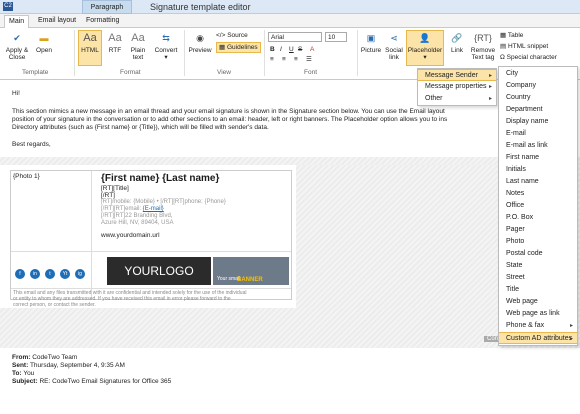 The image size is (580, 414). Describe the element at coordinates (44, 37) in the screenshot. I see `folder-icon: ▬` at that location.